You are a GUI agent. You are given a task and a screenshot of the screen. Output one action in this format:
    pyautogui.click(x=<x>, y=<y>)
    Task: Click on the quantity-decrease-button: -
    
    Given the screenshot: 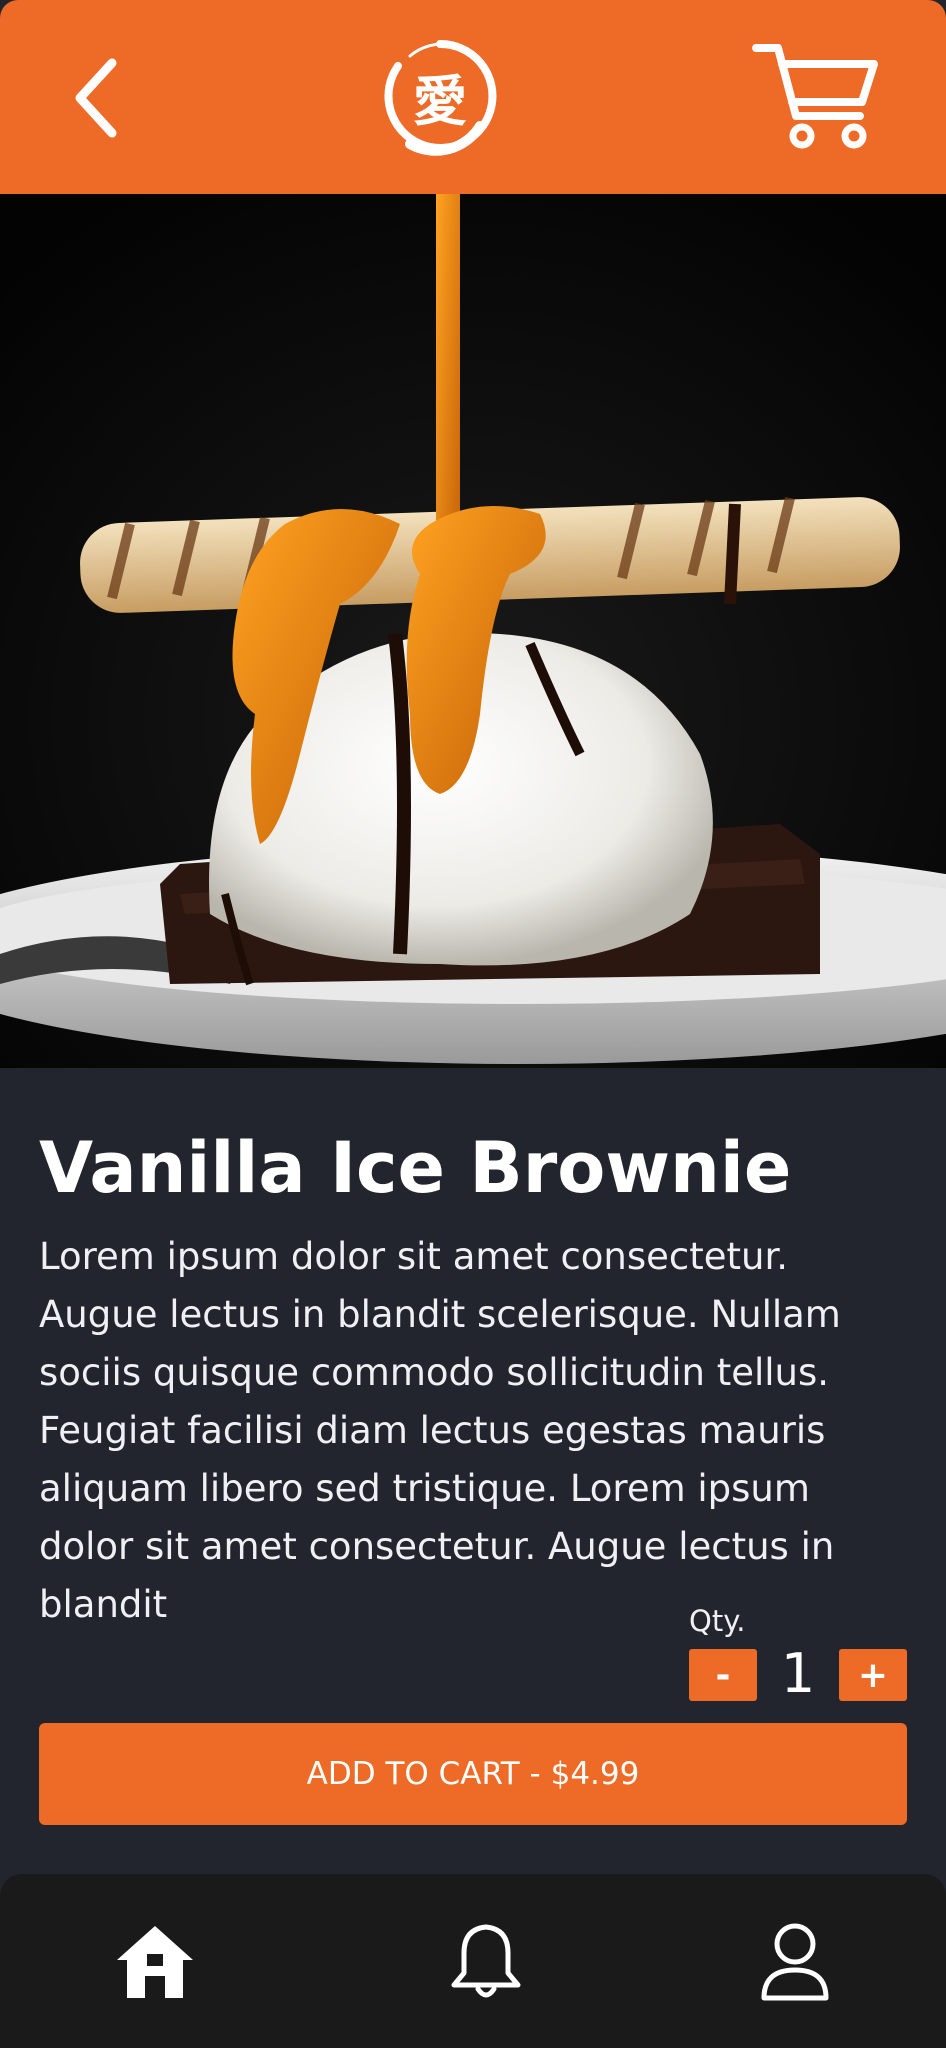 What is the action you would take?
    pyautogui.click(x=723, y=1675)
    